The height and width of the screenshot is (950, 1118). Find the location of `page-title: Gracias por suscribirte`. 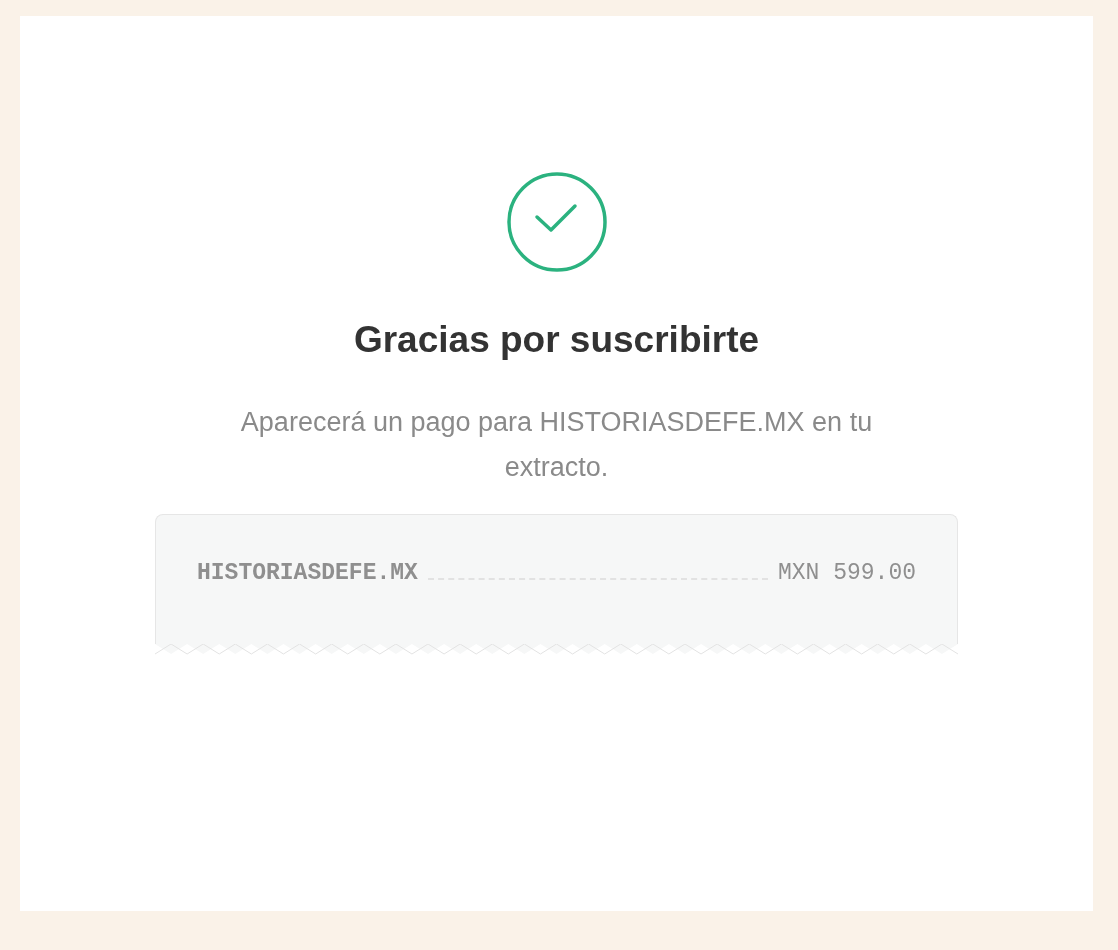

page-title: Gracias por suscribirte is located at coordinates (556, 340).